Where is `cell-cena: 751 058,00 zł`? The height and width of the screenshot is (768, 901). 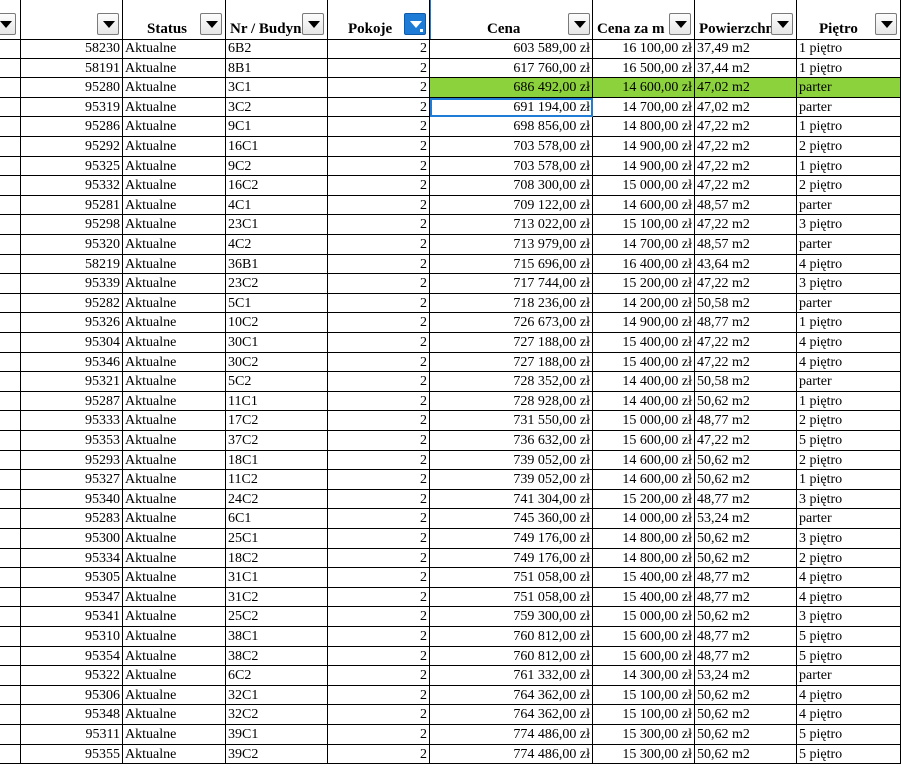
cell-cena: 751 058,00 zł is located at coordinates (511, 578).